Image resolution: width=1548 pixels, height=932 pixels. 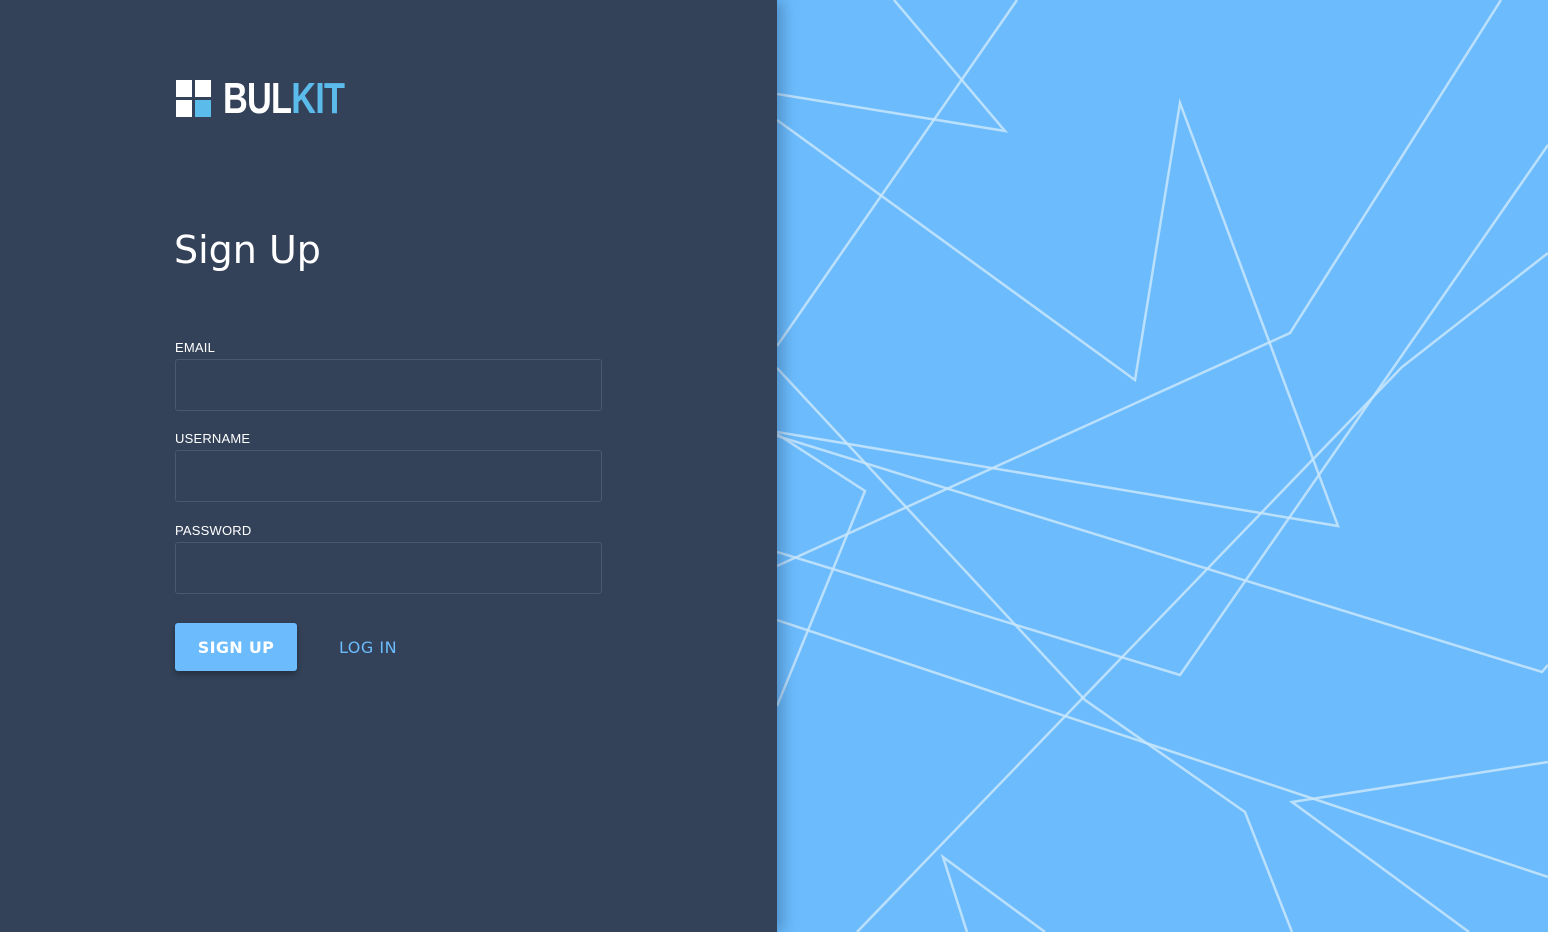 I want to click on brand-name-part2: KIT, so click(x=318, y=98).